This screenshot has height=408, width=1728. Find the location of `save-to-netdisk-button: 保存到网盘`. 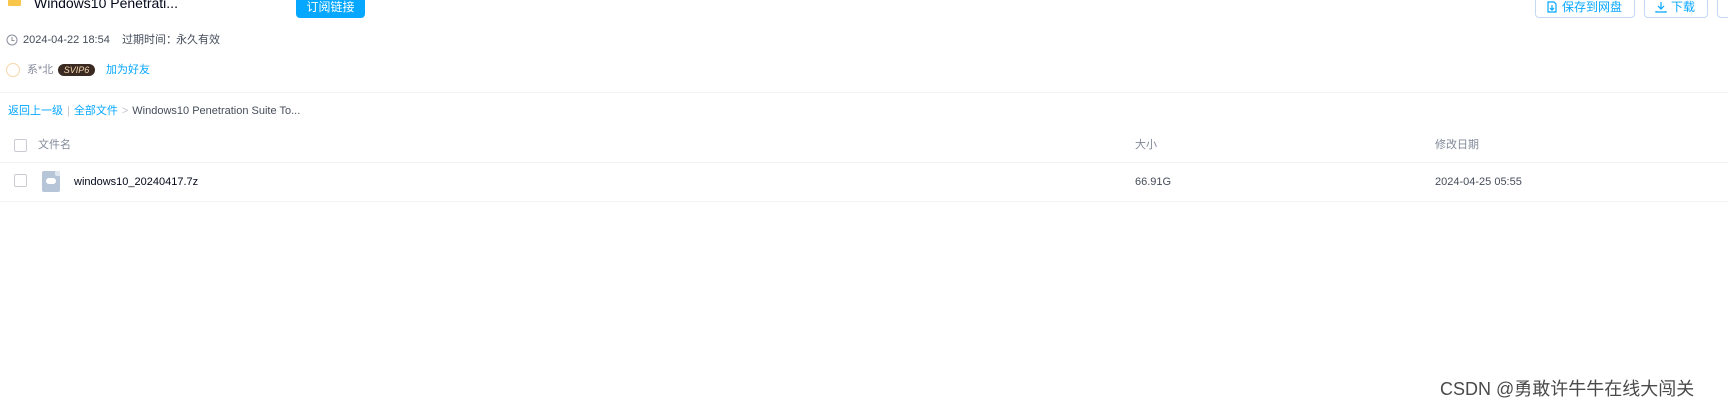

save-to-netdisk-button: 保存到网盘 is located at coordinates (1585, 9).